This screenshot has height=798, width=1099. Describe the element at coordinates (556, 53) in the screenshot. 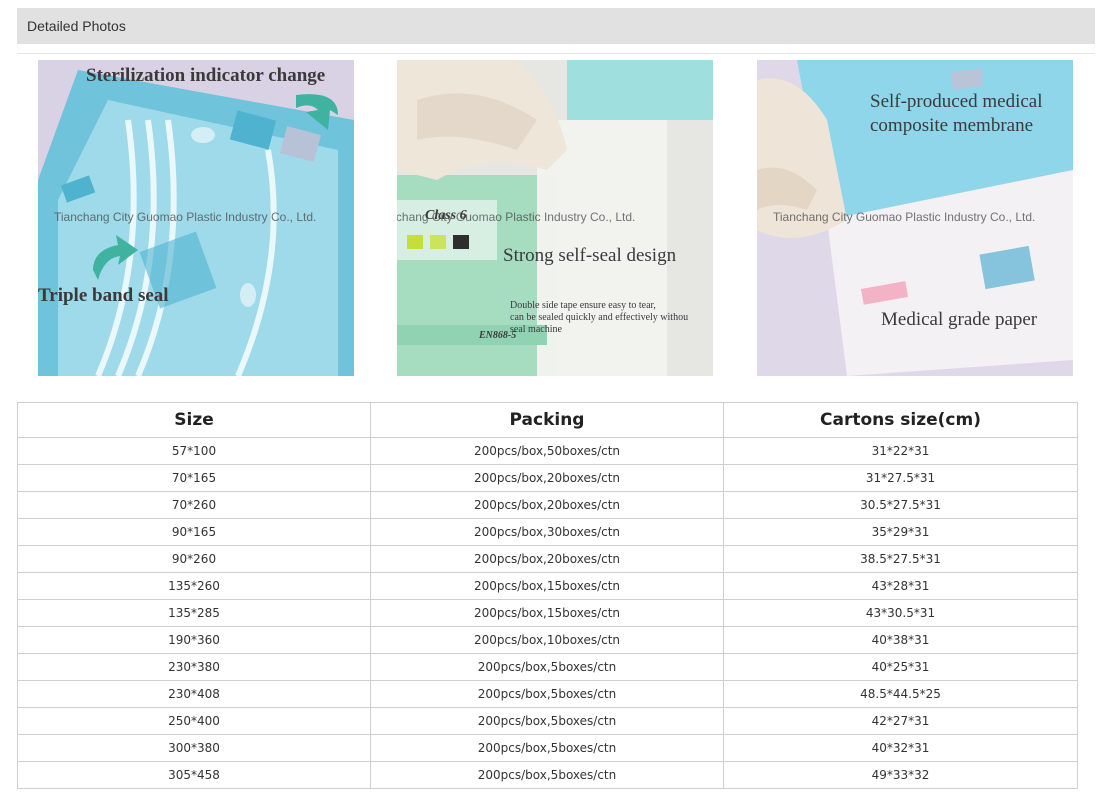

I see `section-divider` at that location.